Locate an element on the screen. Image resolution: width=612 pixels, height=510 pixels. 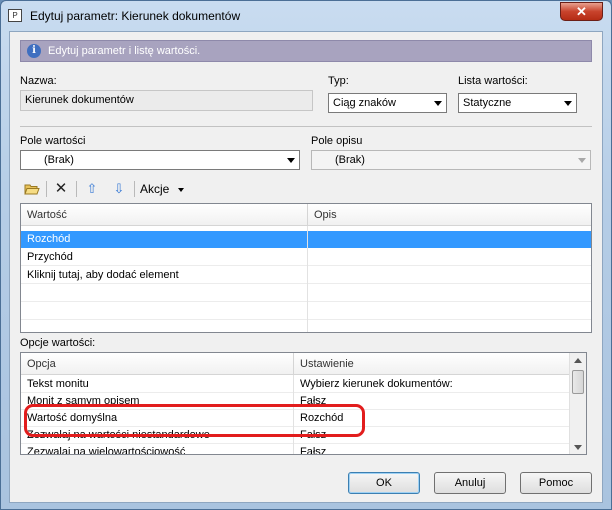
option-row: Zezwalaj na wielowartościowość Fałsz is located at coordinates (295, 449).